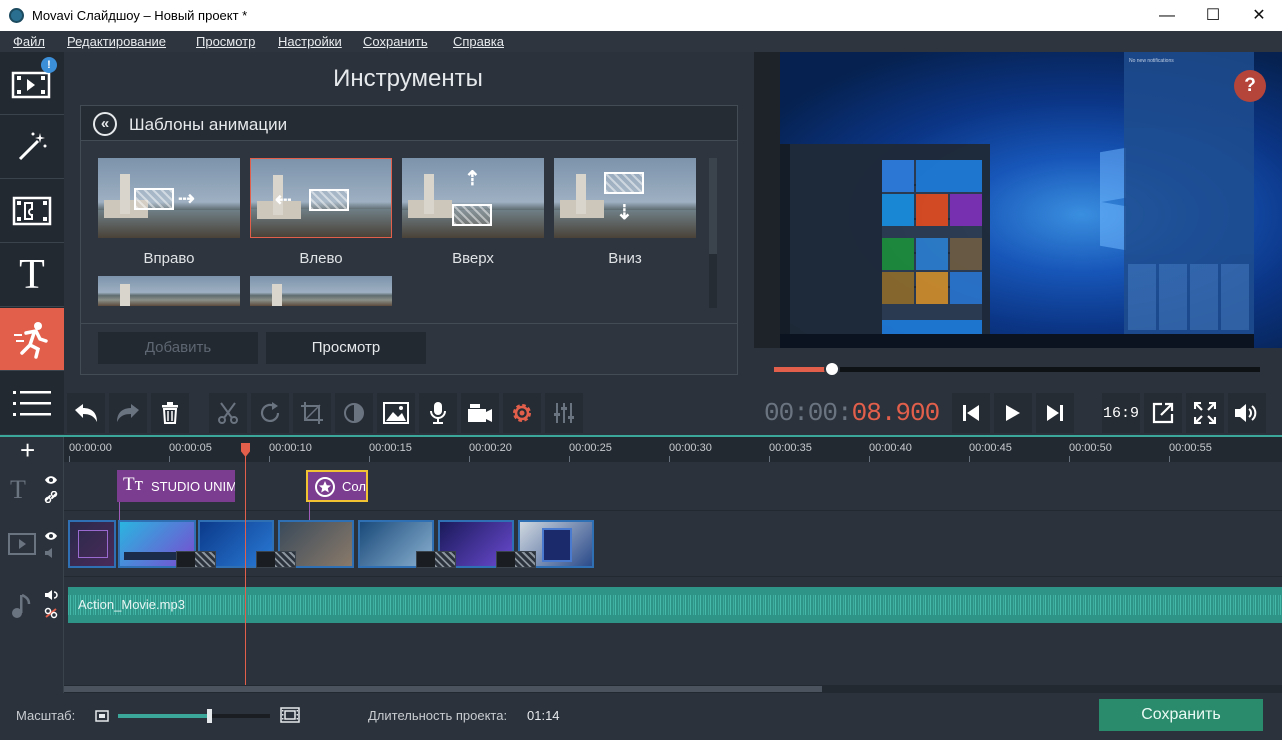  Describe the element at coordinates (194, 716) in the screenshot. I see `zoom-slider` at that location.